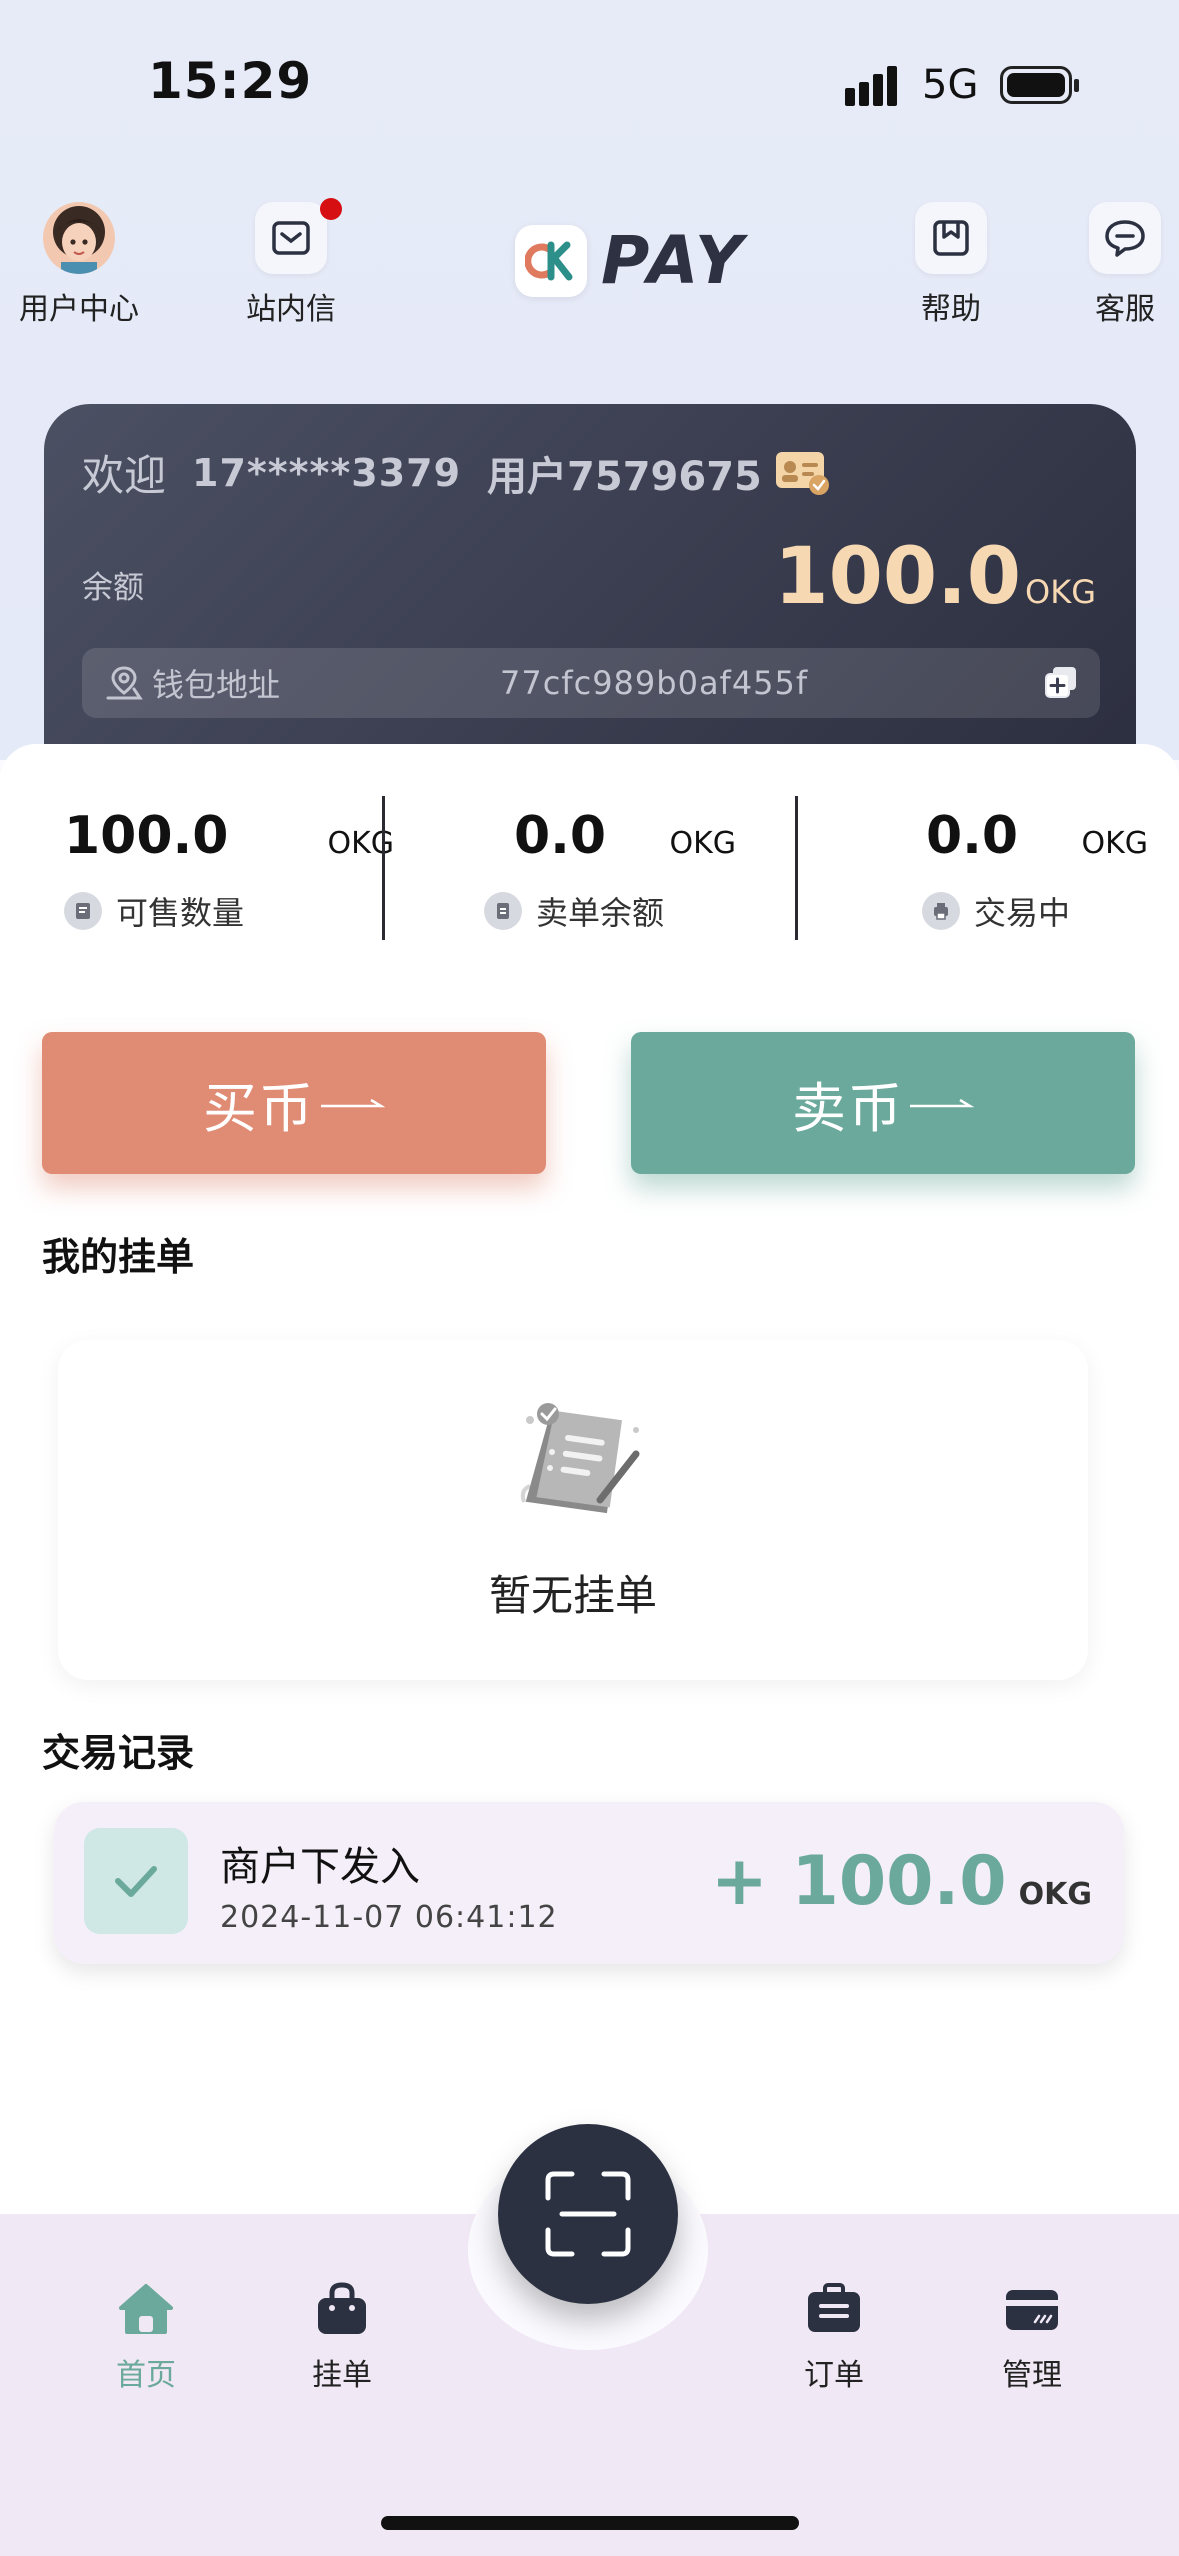  What do you see at coordinates (216, 685) in the screenshot?
I see `wallet-address-label: 钱包地址` at bounding box center [216, 685].